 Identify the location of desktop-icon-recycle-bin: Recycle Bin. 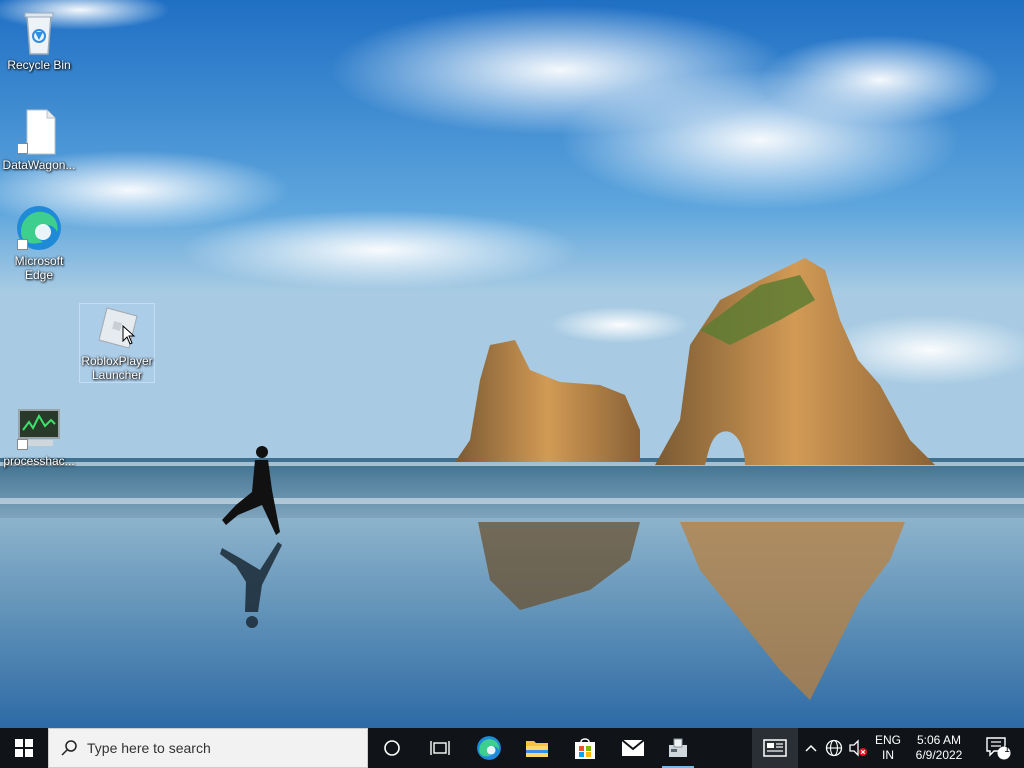
(39, 40).